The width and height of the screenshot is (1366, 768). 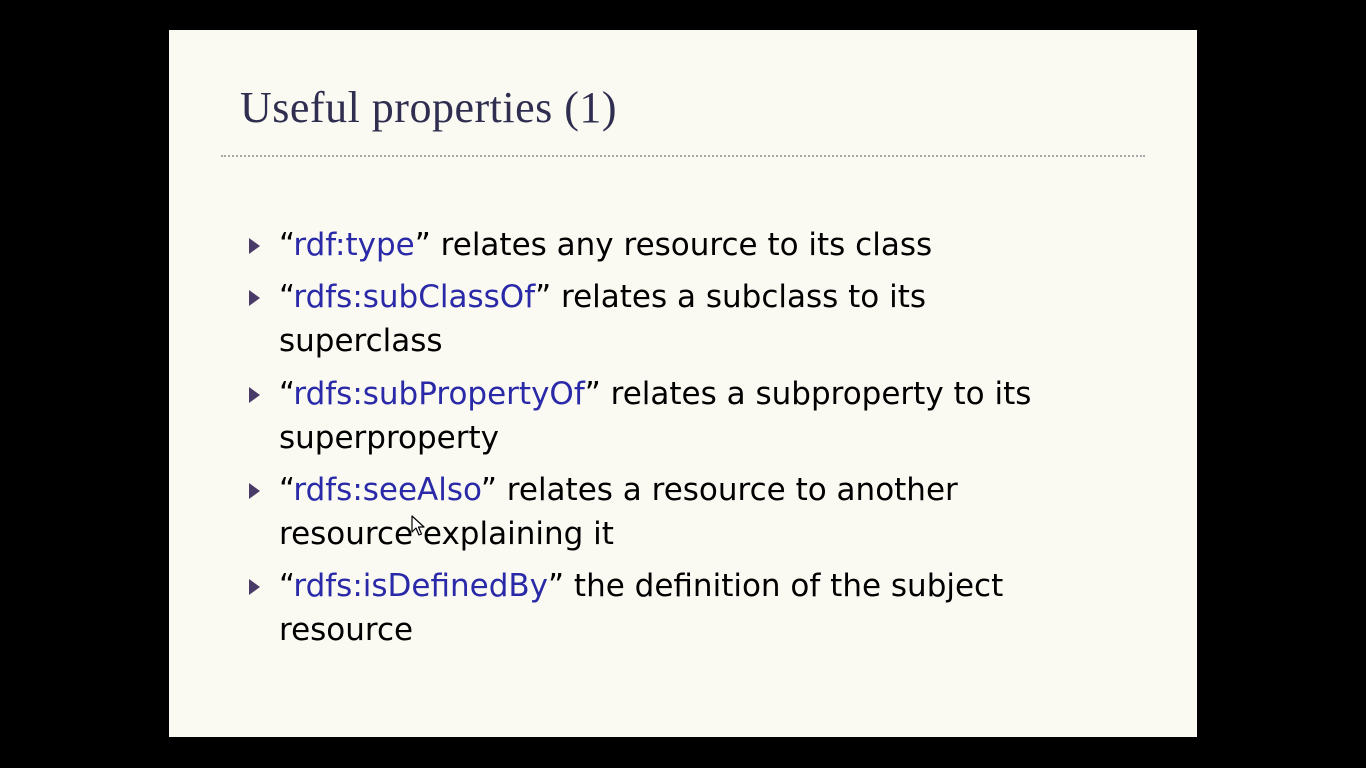 I want to click on property-term: rdfs:subClassOf, so click(x=414, y=297).